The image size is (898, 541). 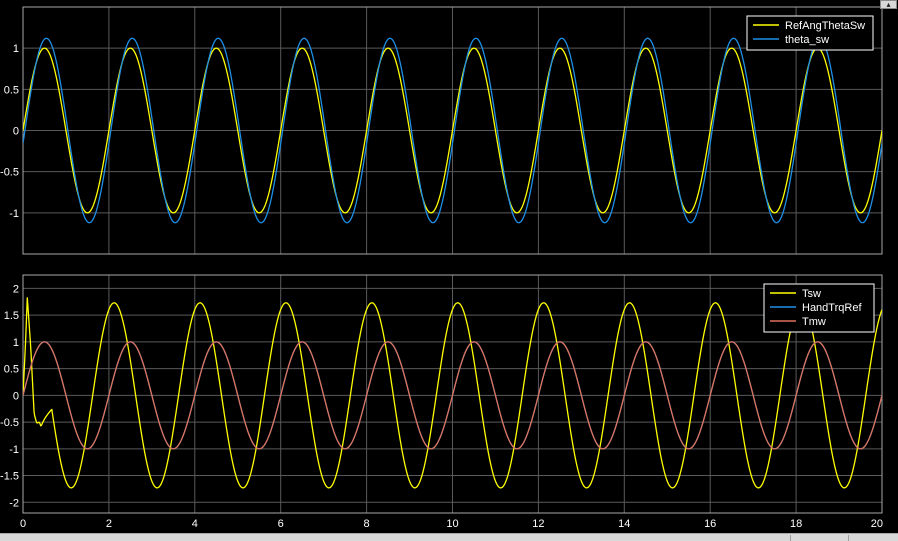 I want to click on y-tick-label: -2, so click(x=14, y=503).